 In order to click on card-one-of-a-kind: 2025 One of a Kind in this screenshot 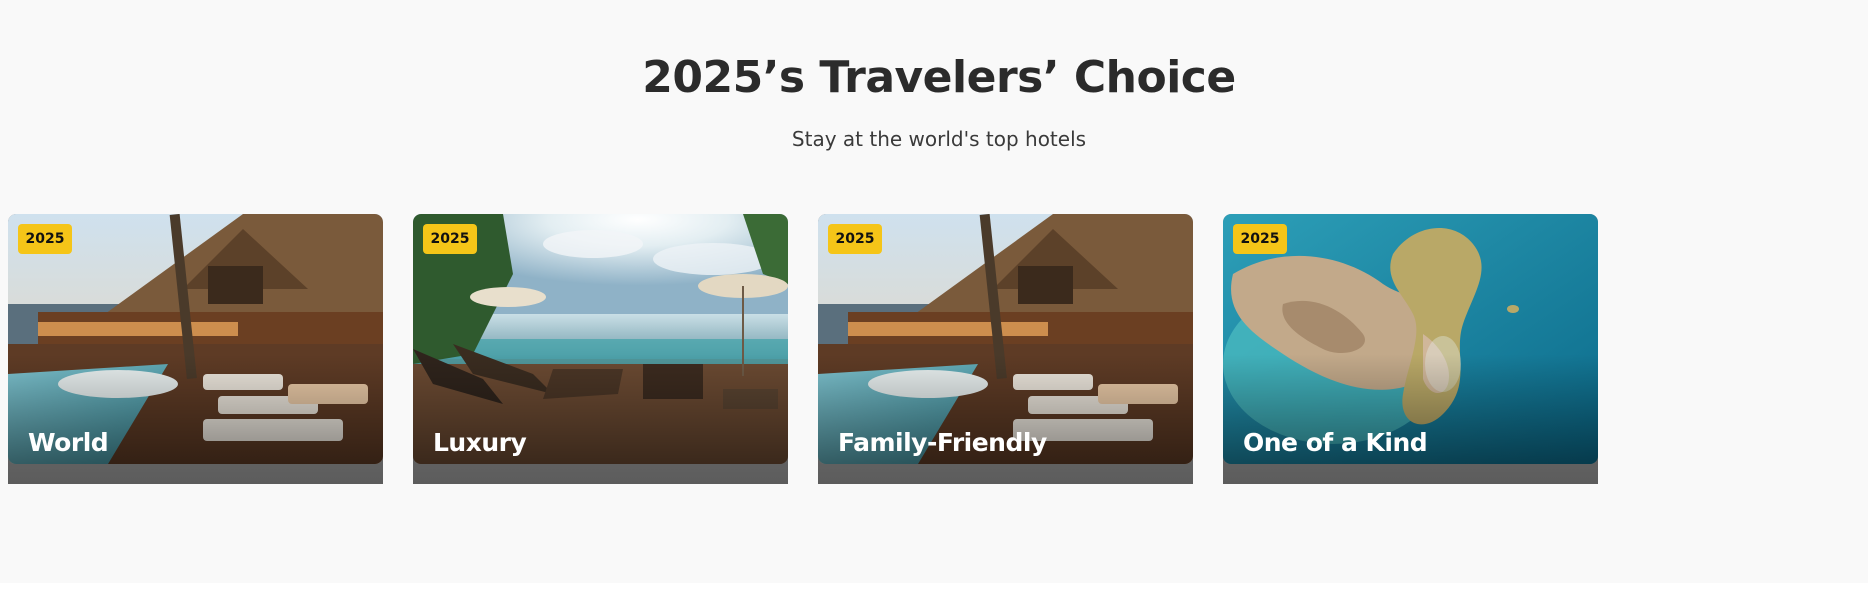, I will do `click(1410, 349)`.